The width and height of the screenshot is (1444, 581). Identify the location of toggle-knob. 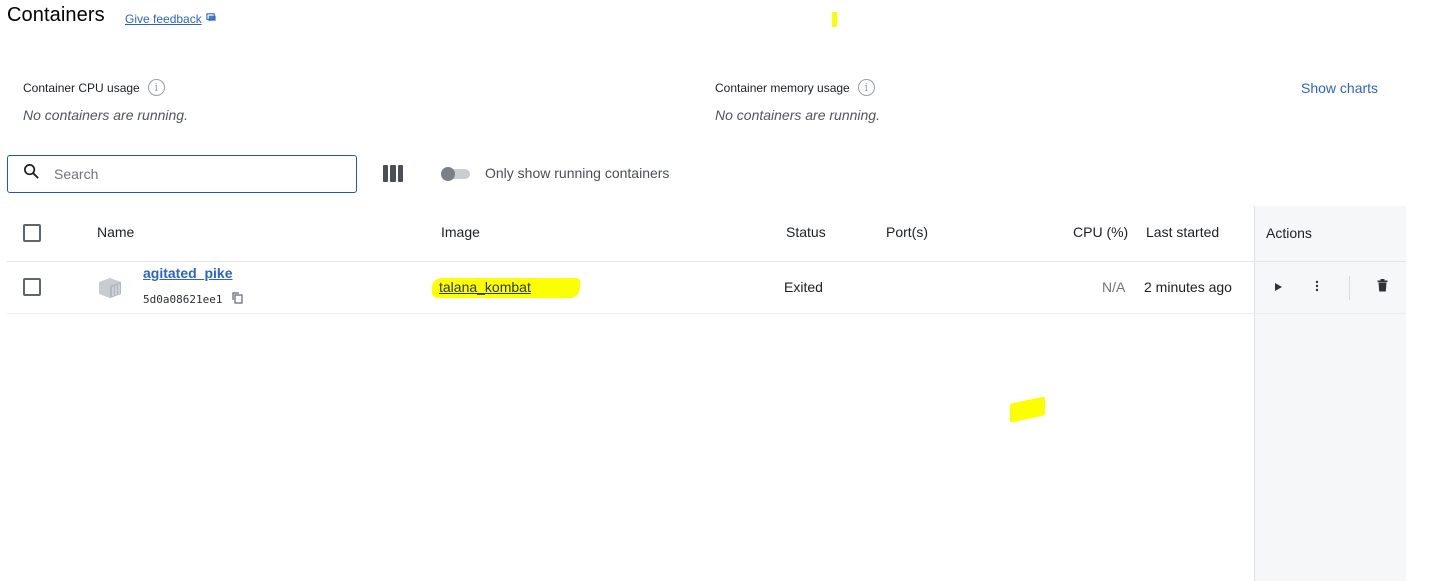
(448, 174).